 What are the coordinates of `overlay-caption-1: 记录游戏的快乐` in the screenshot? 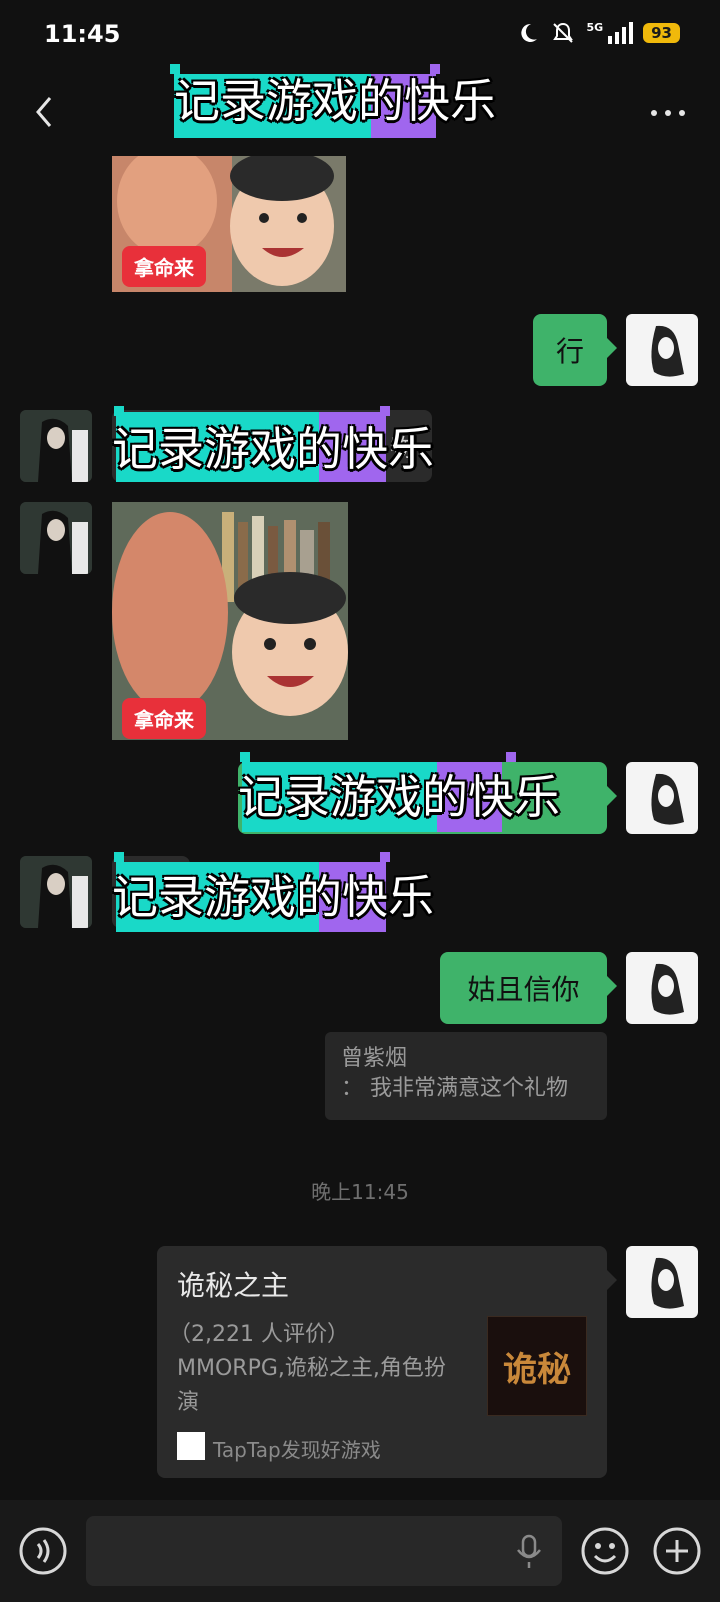 It's located at (277, 444).